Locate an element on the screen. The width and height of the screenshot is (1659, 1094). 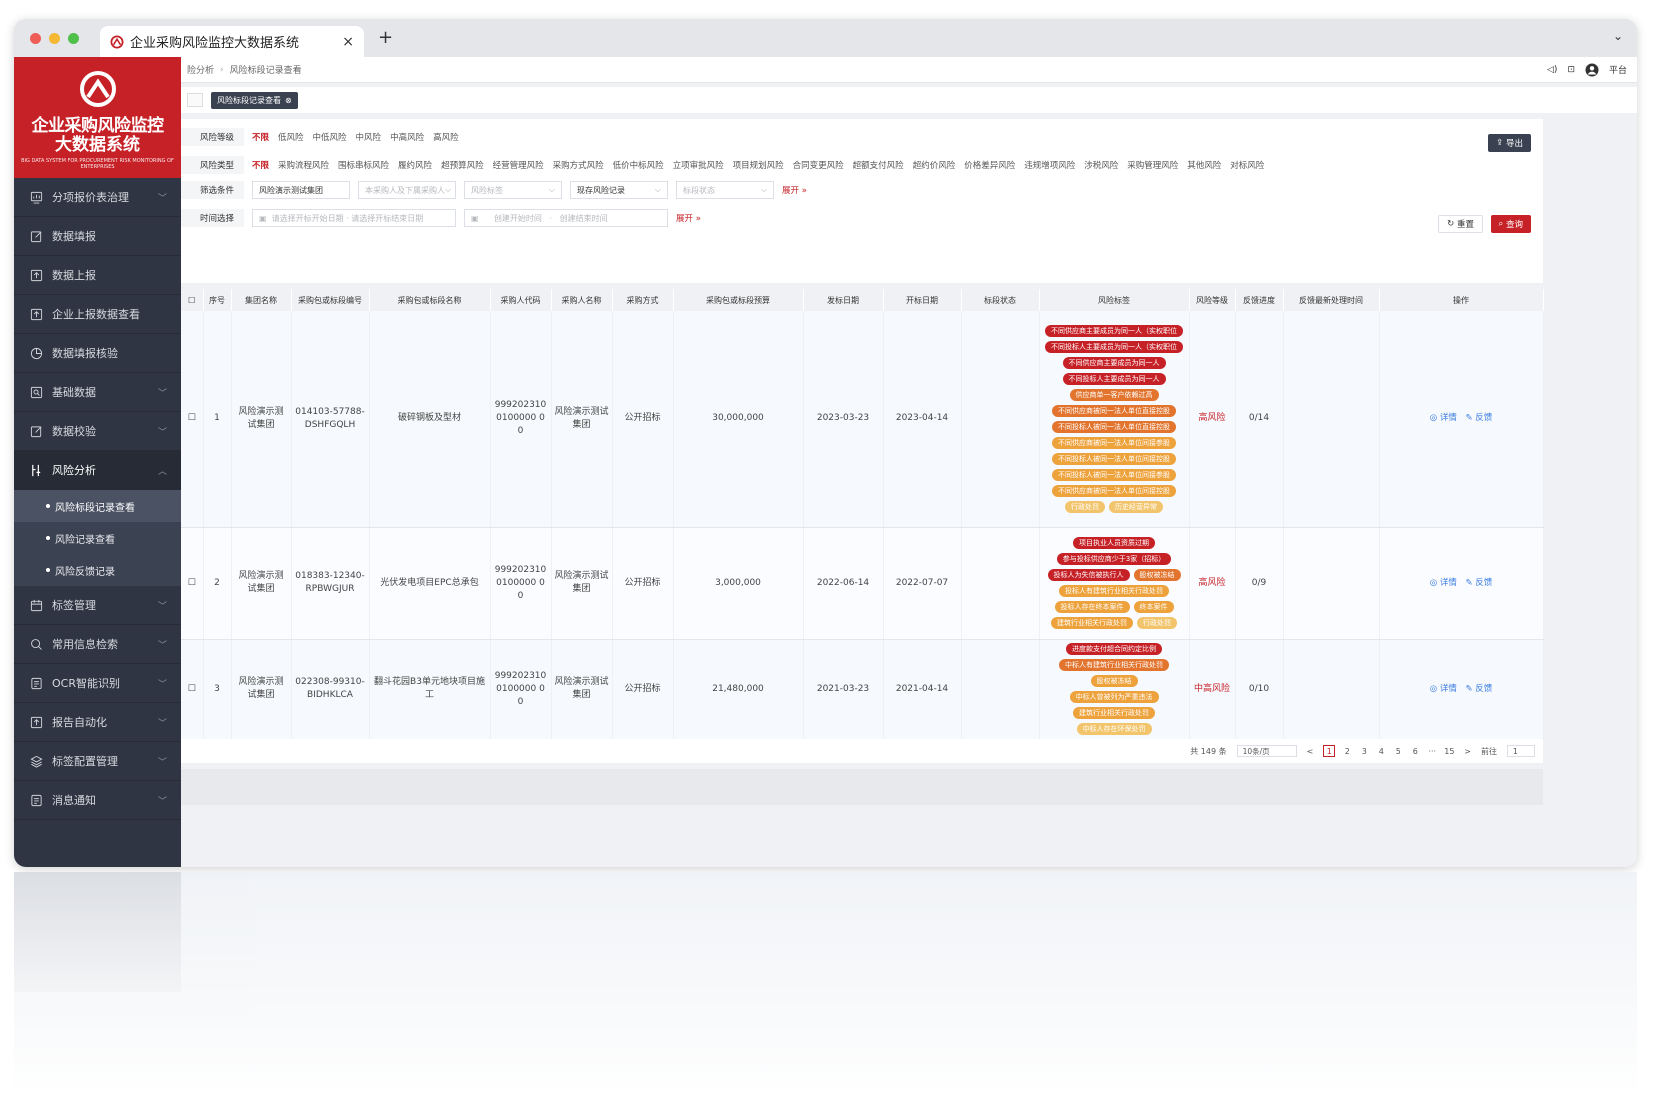
filter-option: 超预算风险 is located at coordinates (462, 165).